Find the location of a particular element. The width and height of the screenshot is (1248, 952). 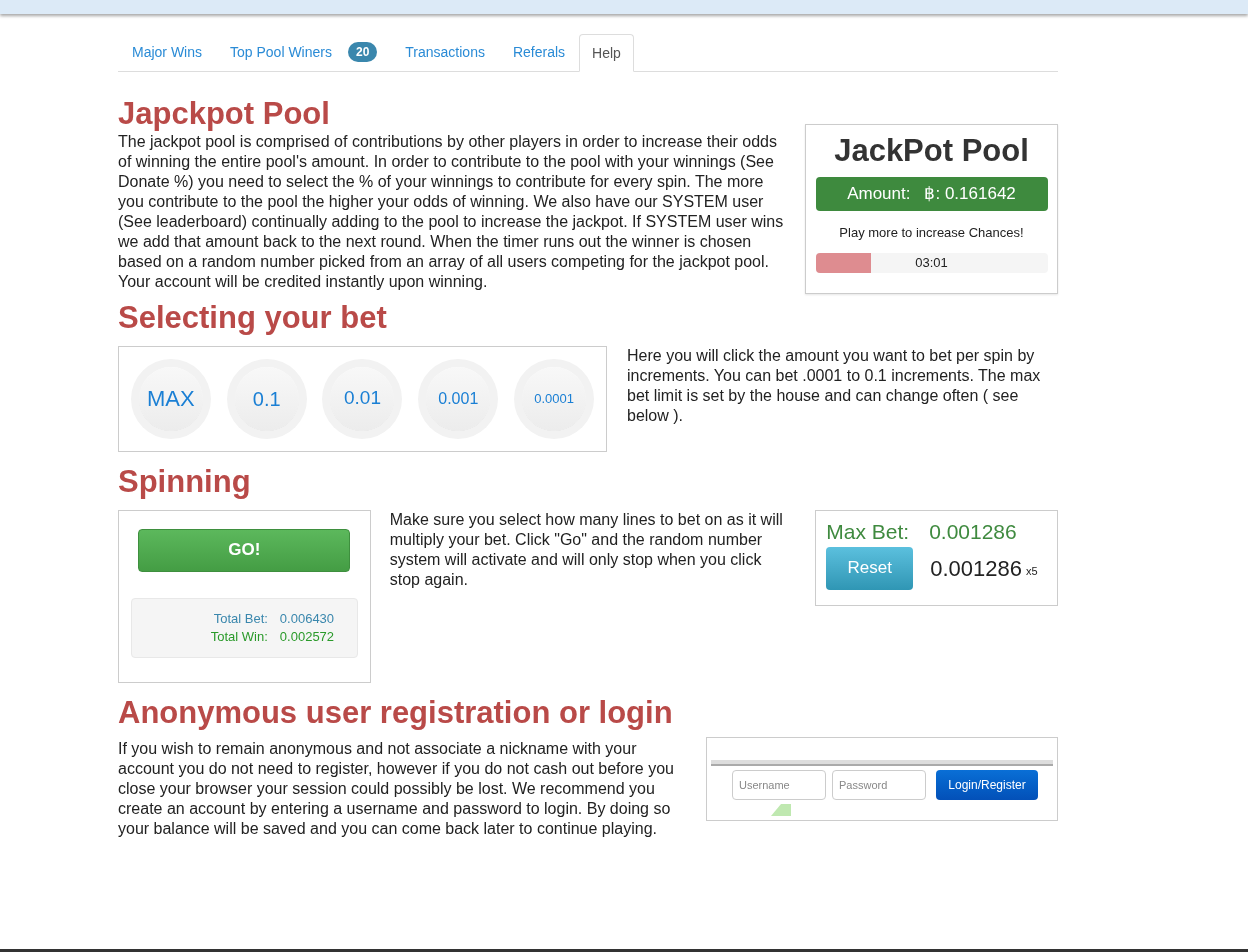

section-heading: Spinning is located at coordinates (185, 481).